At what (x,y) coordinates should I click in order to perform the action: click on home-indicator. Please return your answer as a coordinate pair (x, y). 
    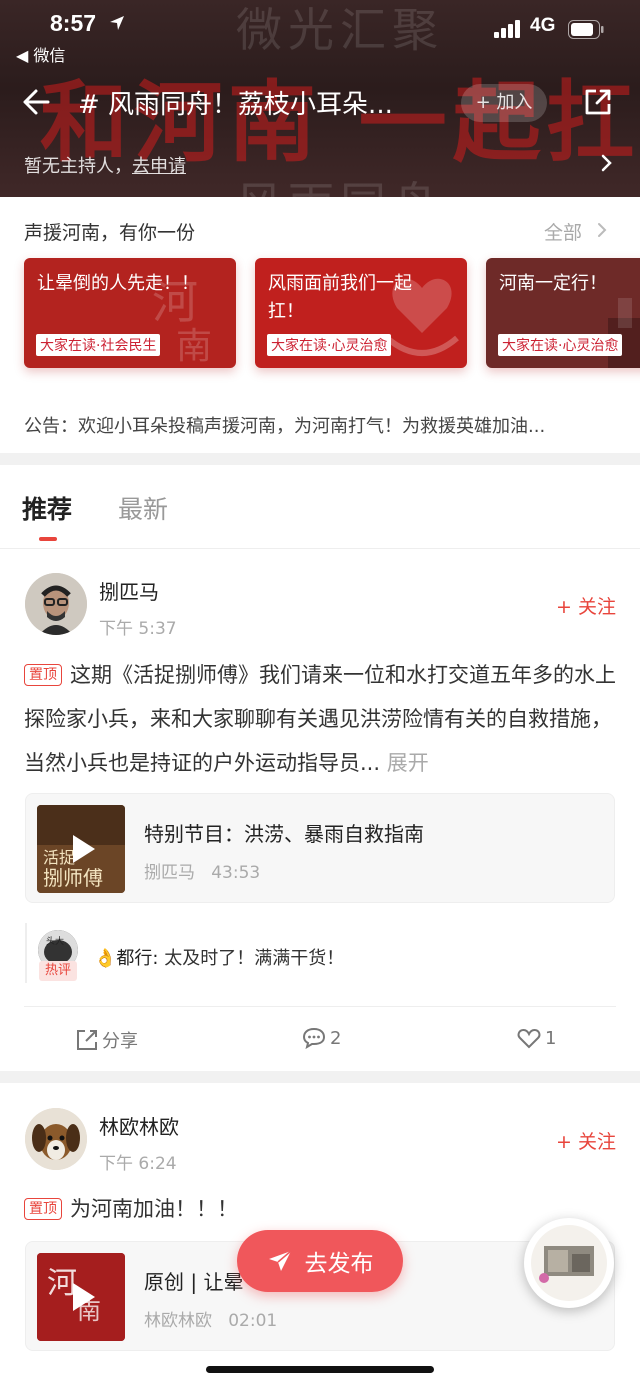
    Looking at the image, I should click on (320, 1369).